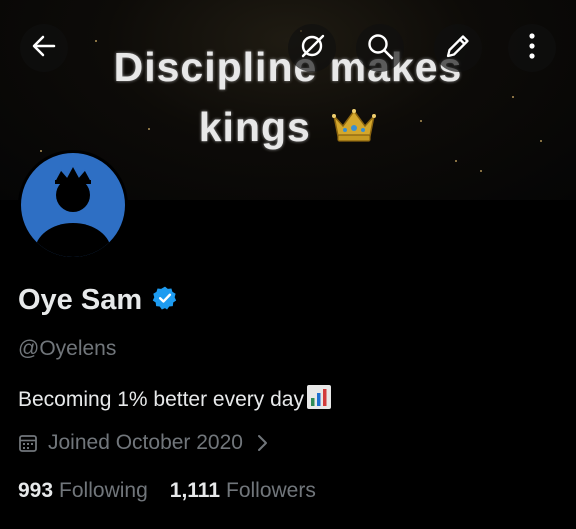 The width and height of the screenshot is (576, 529). I want to click on calendar-icon, so click(28, 443).